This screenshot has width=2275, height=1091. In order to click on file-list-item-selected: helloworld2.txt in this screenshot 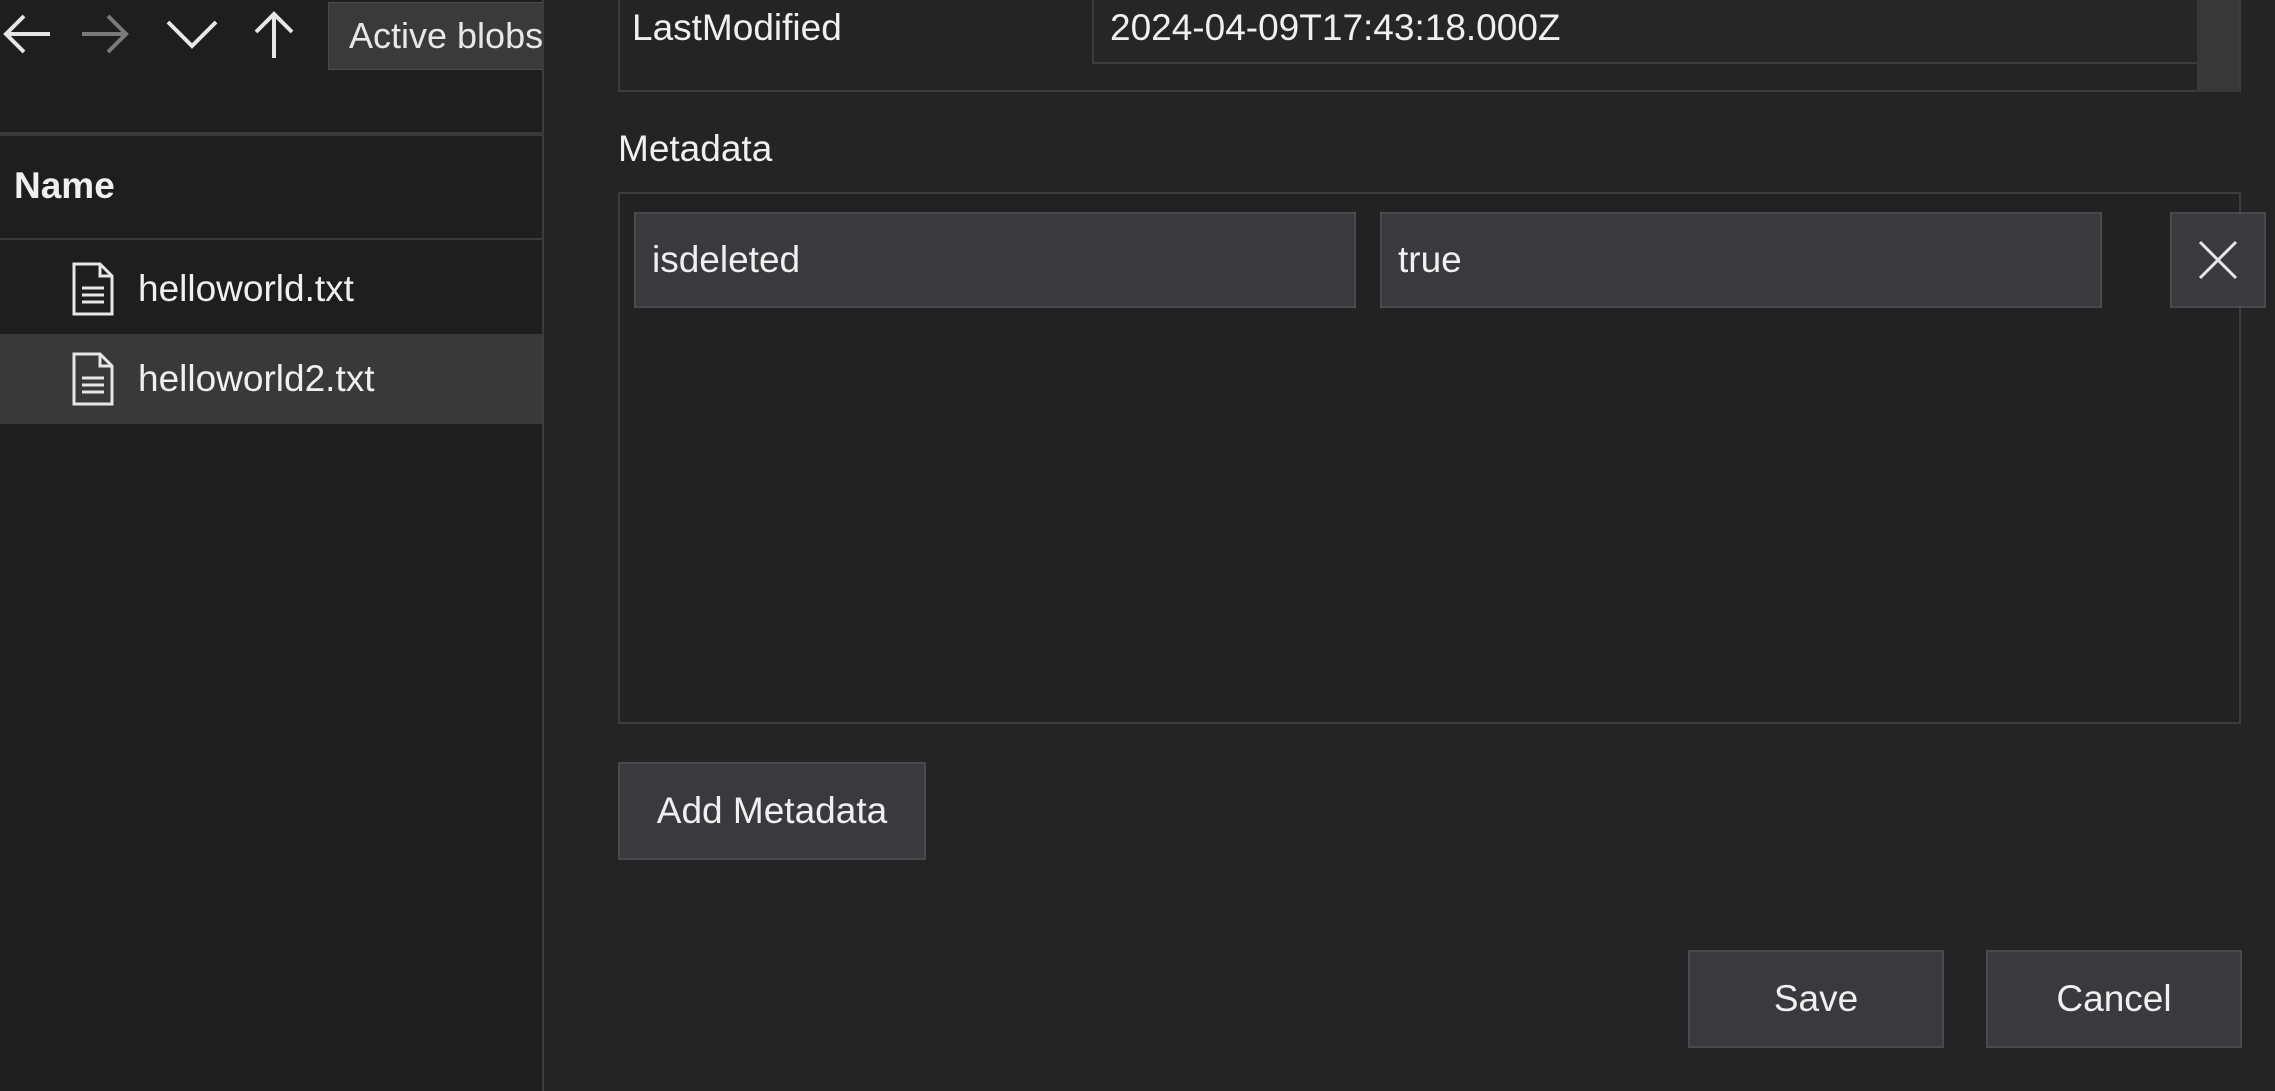, I will do `click(271, 379)`.